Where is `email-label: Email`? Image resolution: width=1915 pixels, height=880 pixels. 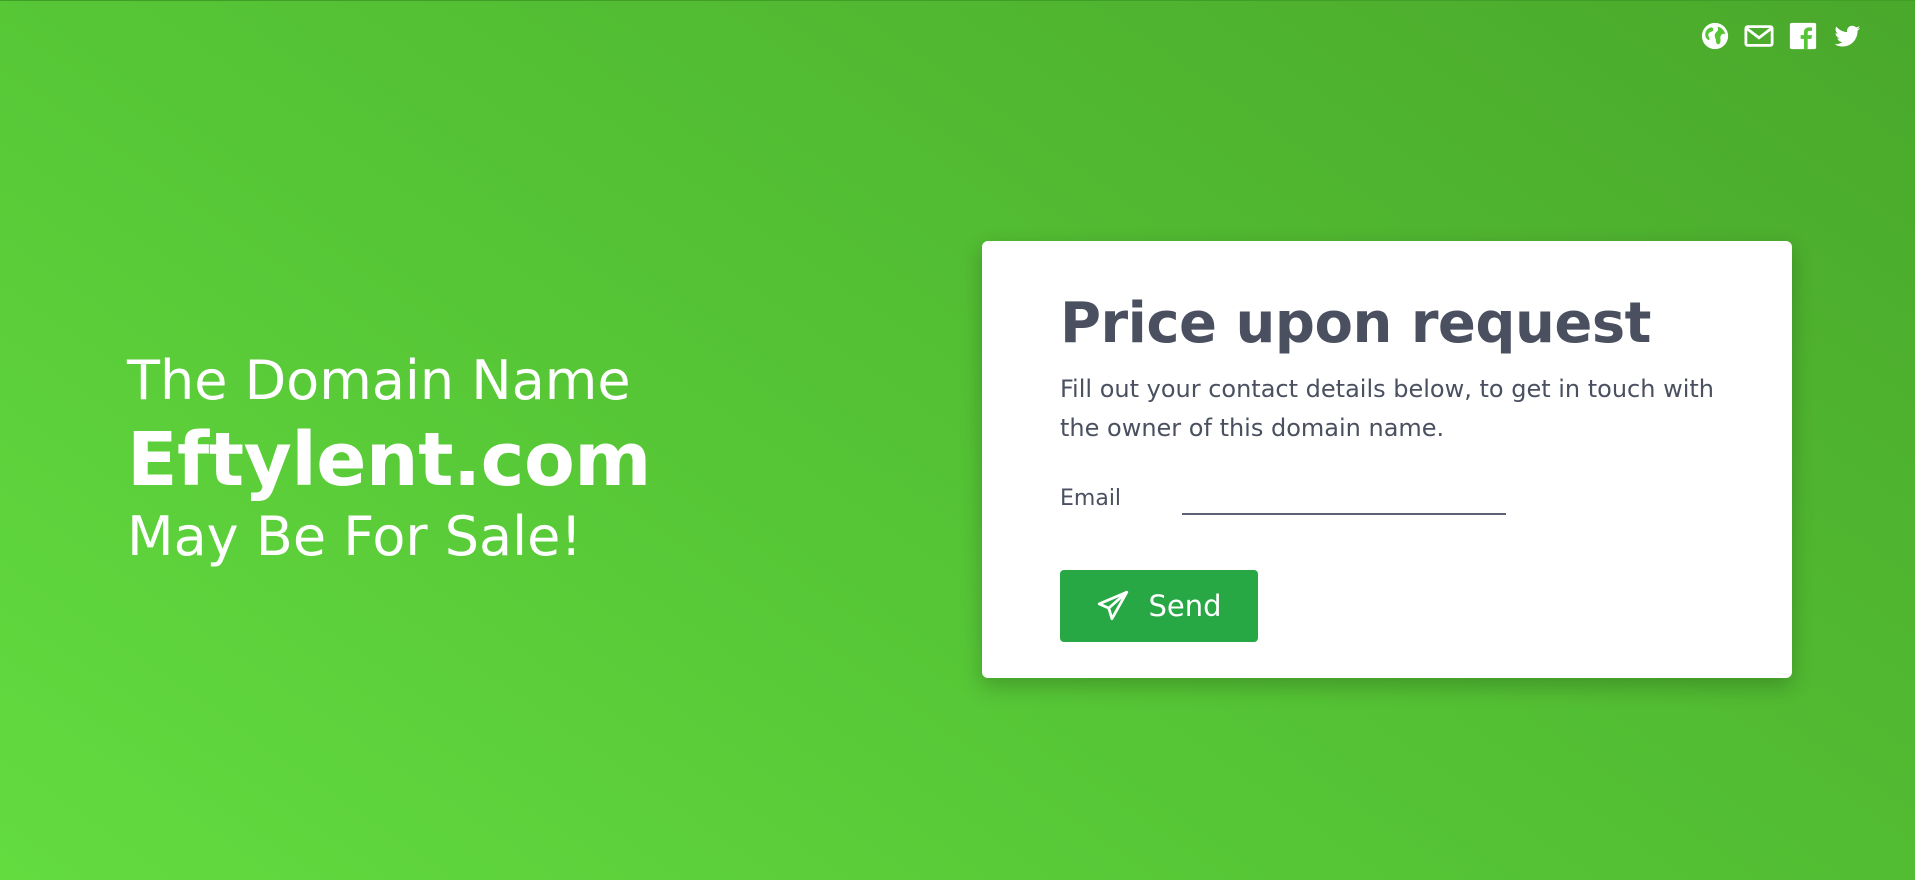 email-label: Email is located at coordinates (1091, 498).